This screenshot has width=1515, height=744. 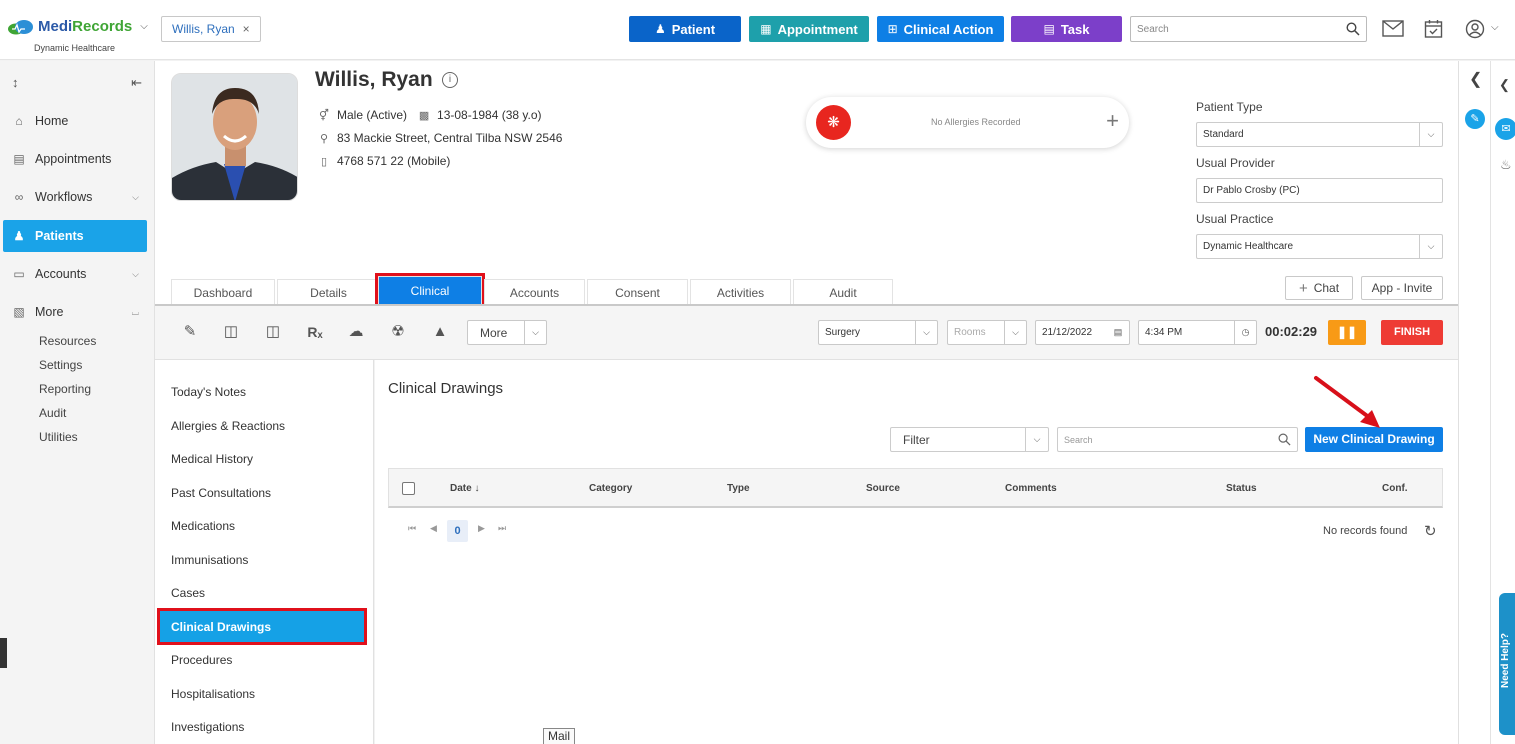 What do you see at coordinates (75, 312) in the screenshot?
I see `nav-item-more: ▧ More ⌴` at bounding box center [75, 312].